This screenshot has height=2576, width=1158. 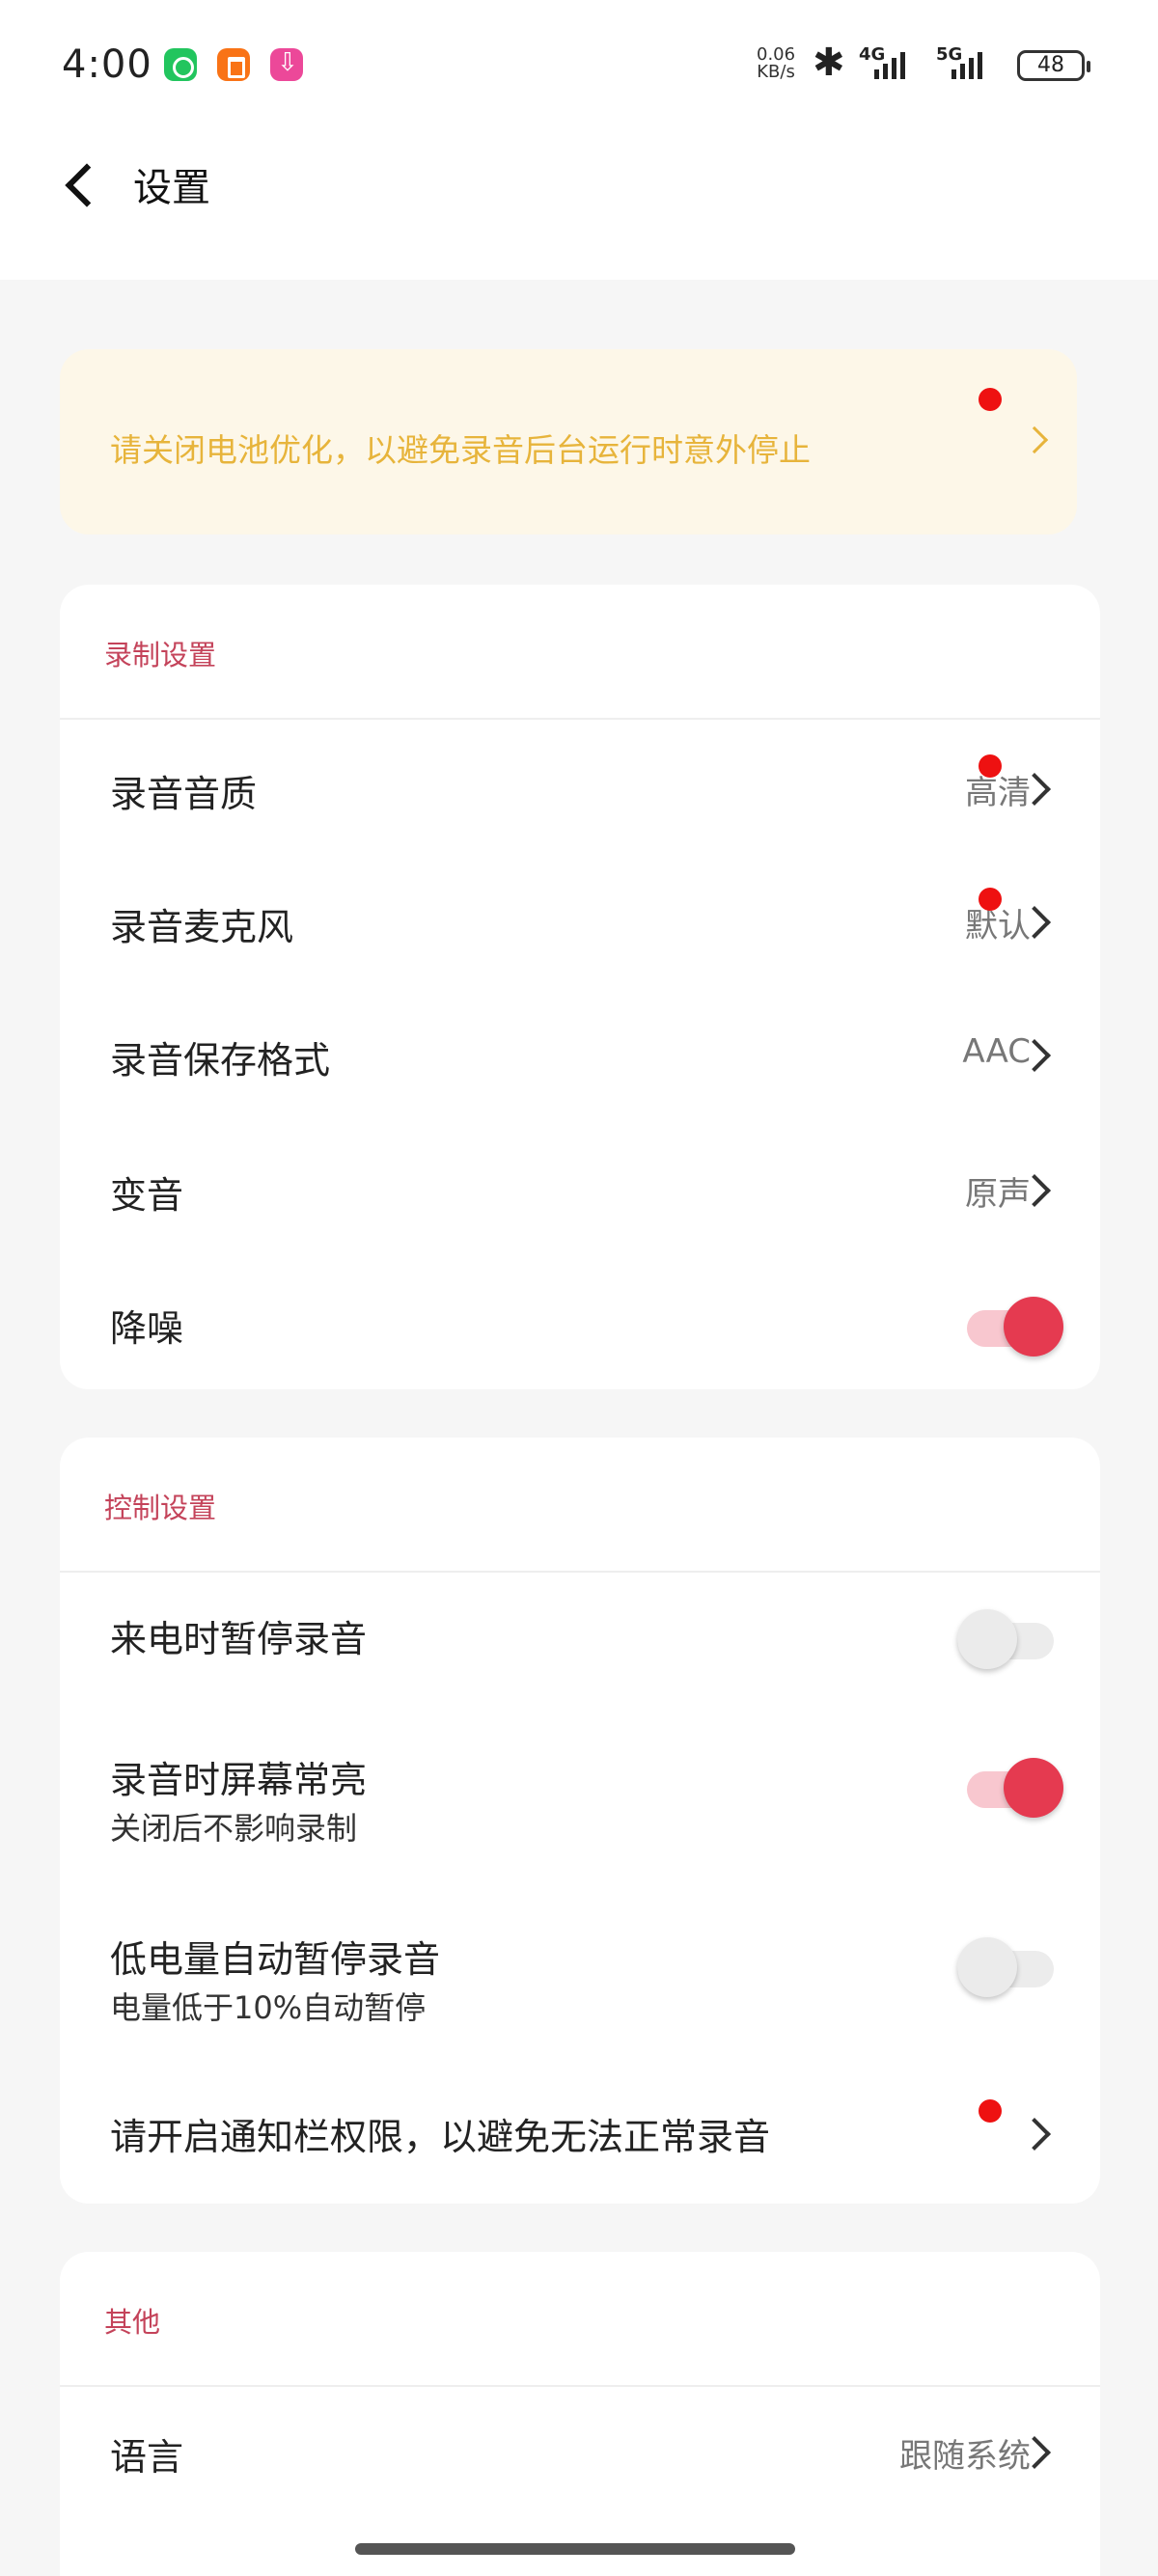 I want to click on home-indicator, so click(x=575, y=2549).